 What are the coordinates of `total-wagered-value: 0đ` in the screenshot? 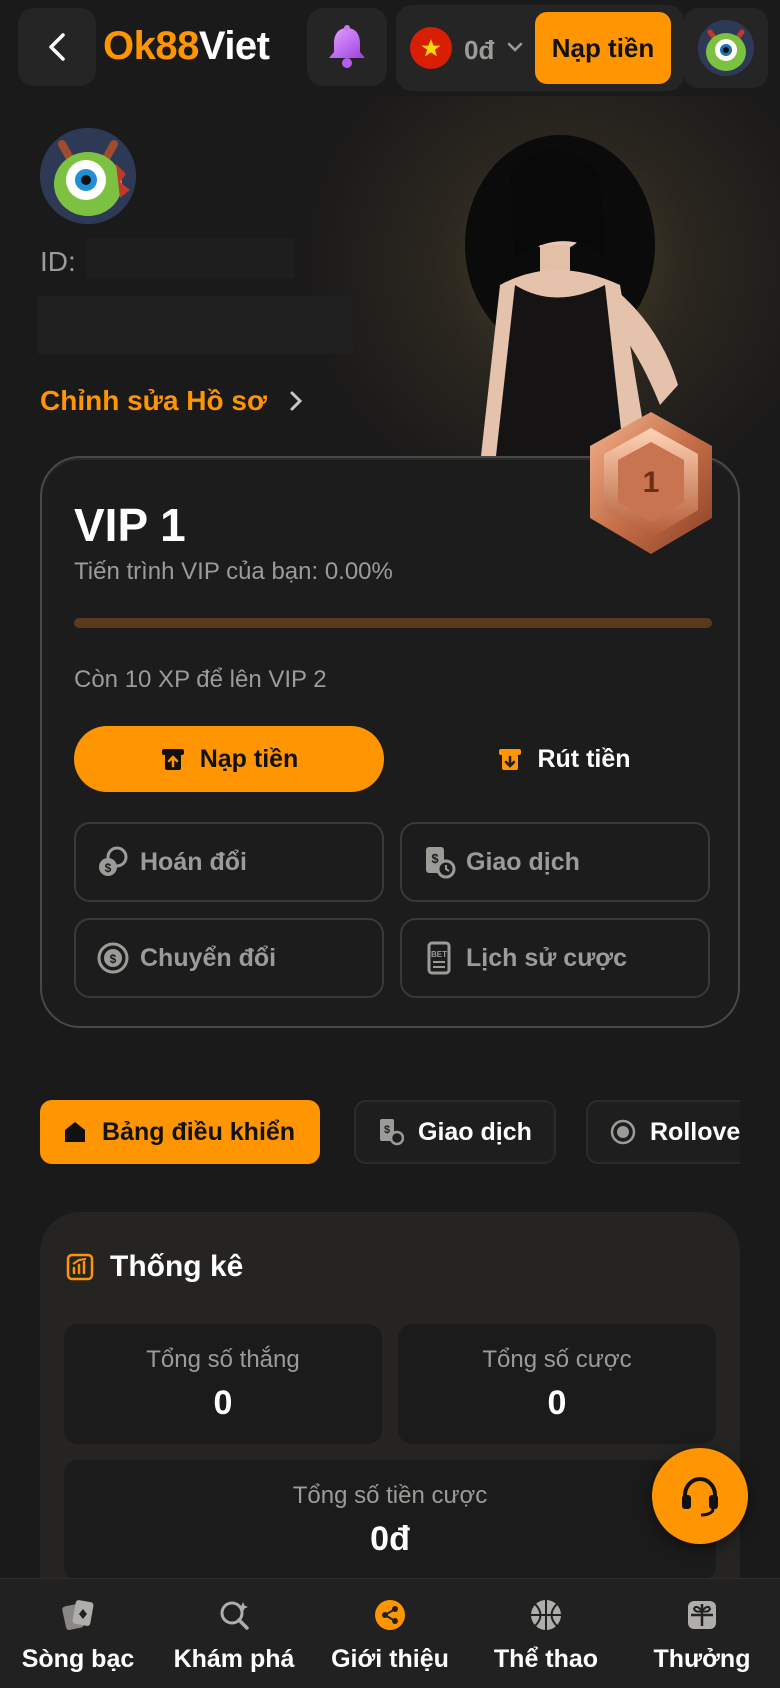 It's located at (390, 1539).